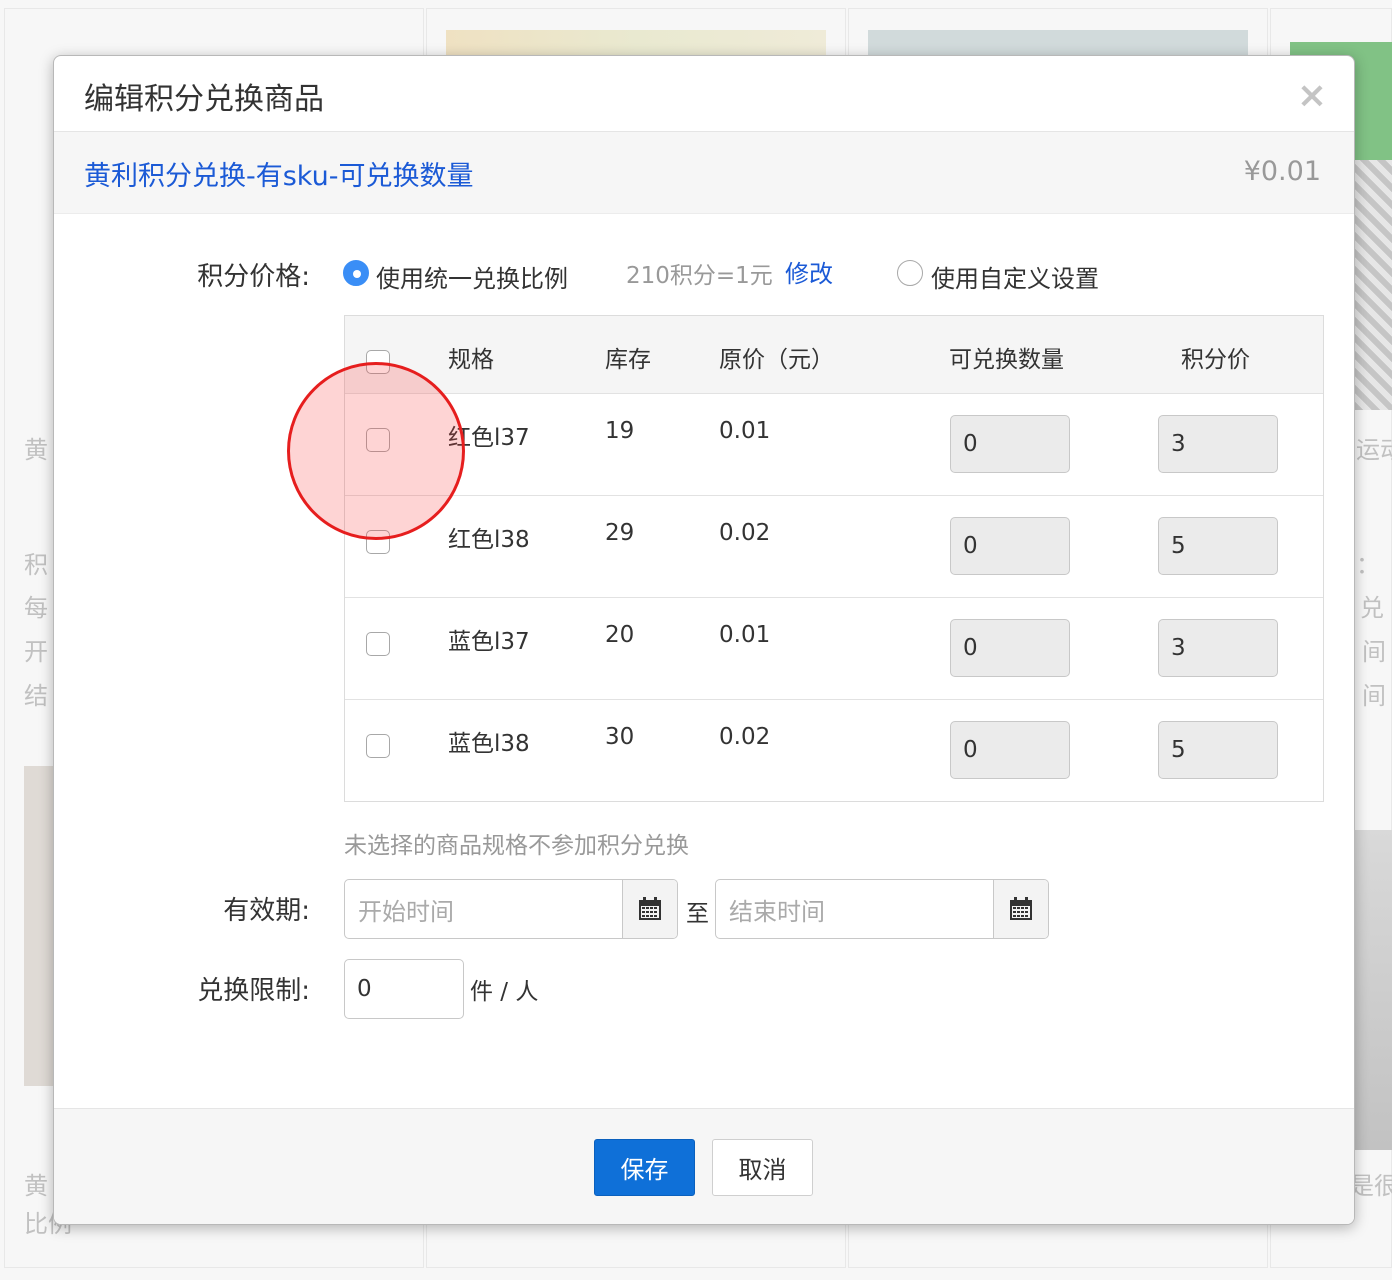  What do you see at coordinates (484, 909) in the screenshot?
I see `start-date-input: 开始时间` at bounding box center [484, 909].